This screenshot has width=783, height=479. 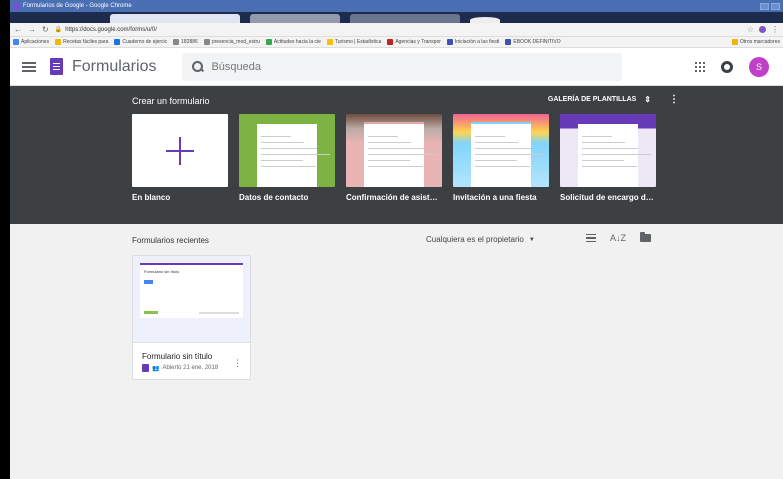 I want to click on recent-forms-heading: Formularios recientes, so click(x=170, y=240).